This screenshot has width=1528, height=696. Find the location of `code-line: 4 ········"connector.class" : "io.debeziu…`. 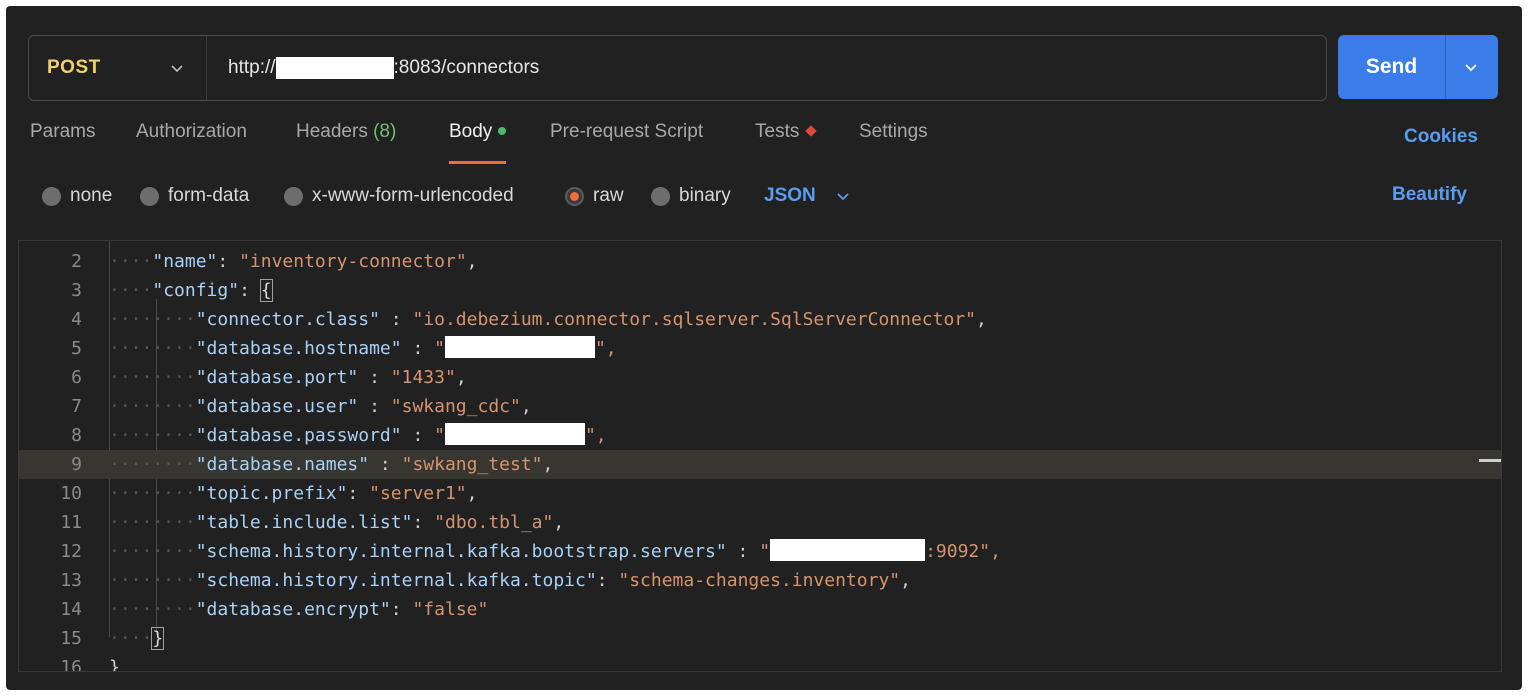

code-line: 4 ········"connector.class" : "io.debeziu… is located at coordinates (760, 319).